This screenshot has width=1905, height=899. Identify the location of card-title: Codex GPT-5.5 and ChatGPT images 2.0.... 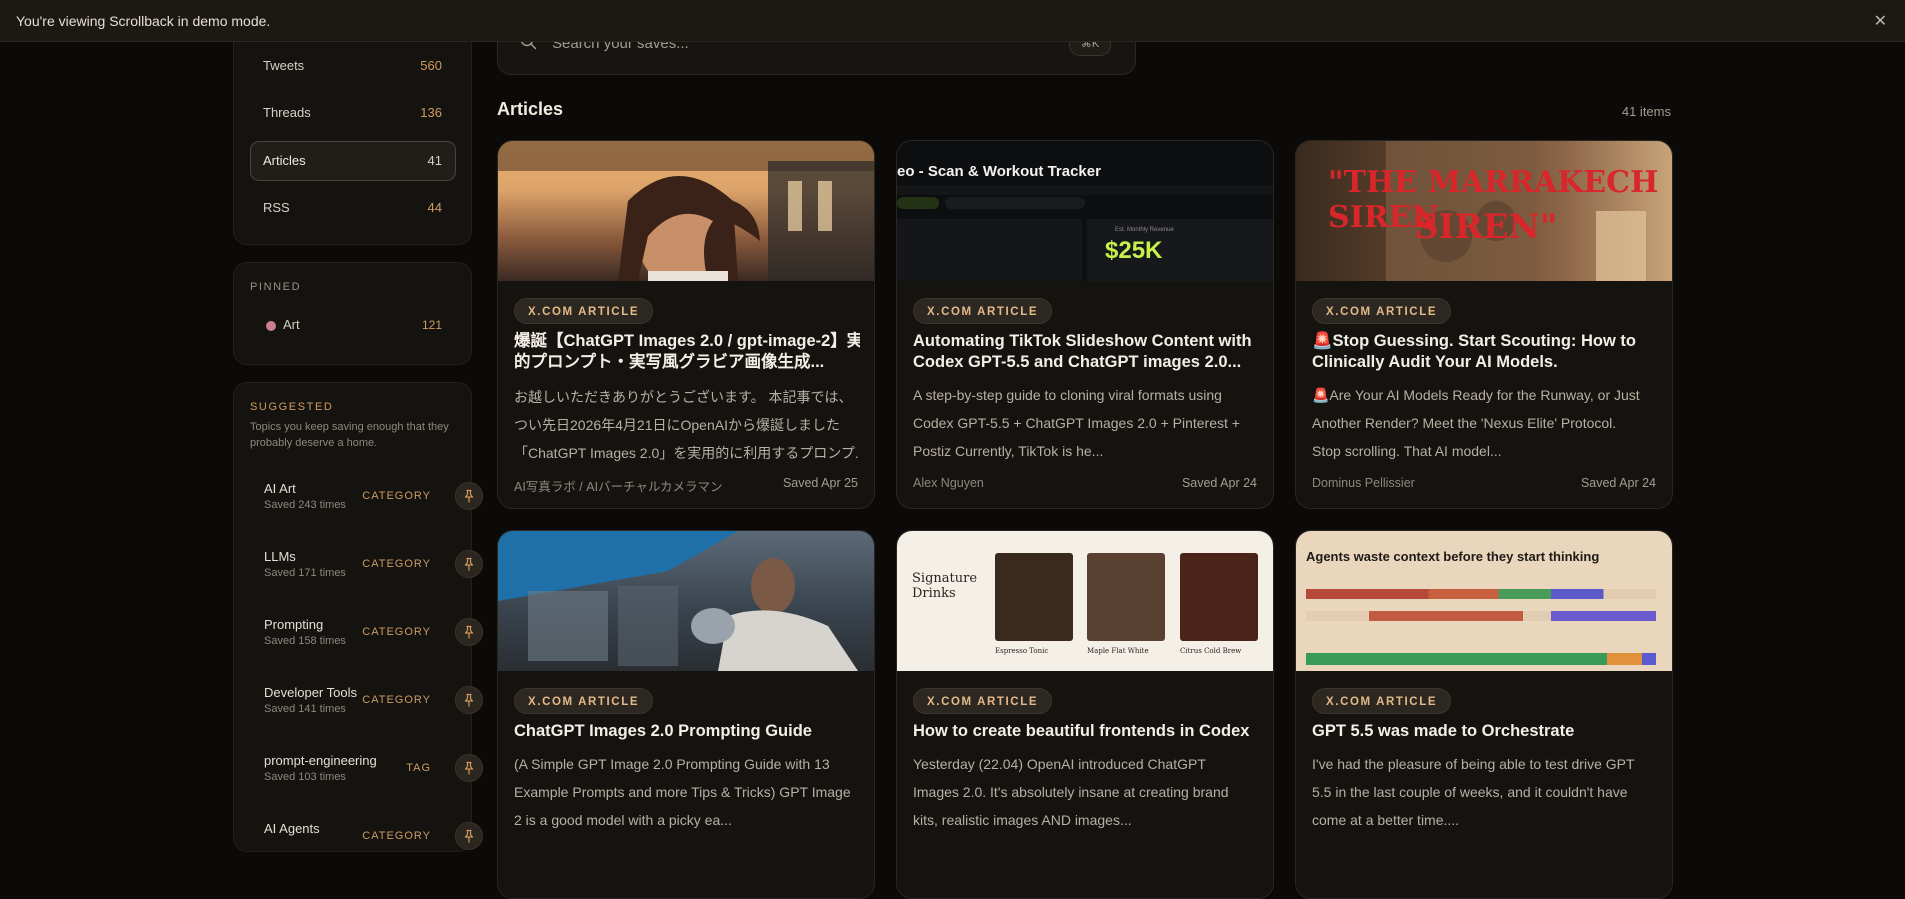
(1077, 362).